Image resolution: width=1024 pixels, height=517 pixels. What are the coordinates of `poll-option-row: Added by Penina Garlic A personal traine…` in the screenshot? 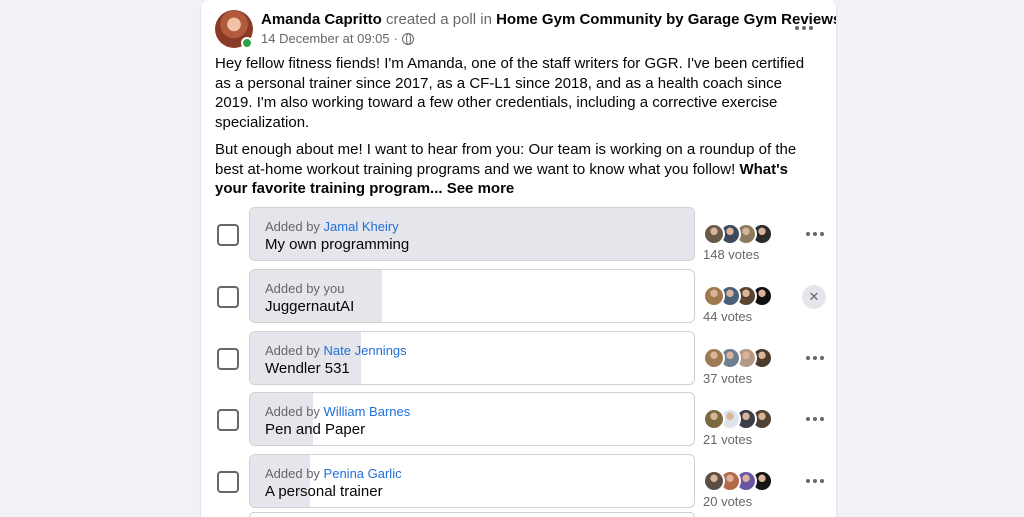 It's located at (521, 481).